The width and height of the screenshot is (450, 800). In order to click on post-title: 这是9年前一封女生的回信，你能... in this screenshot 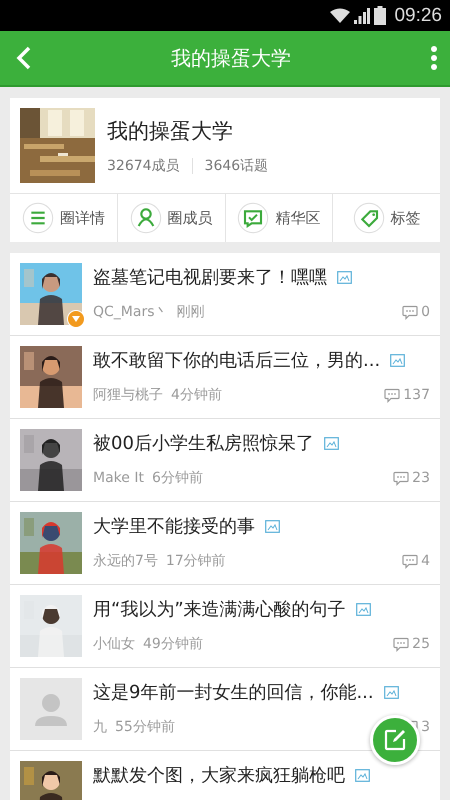, I will do `click(233, 692)`.